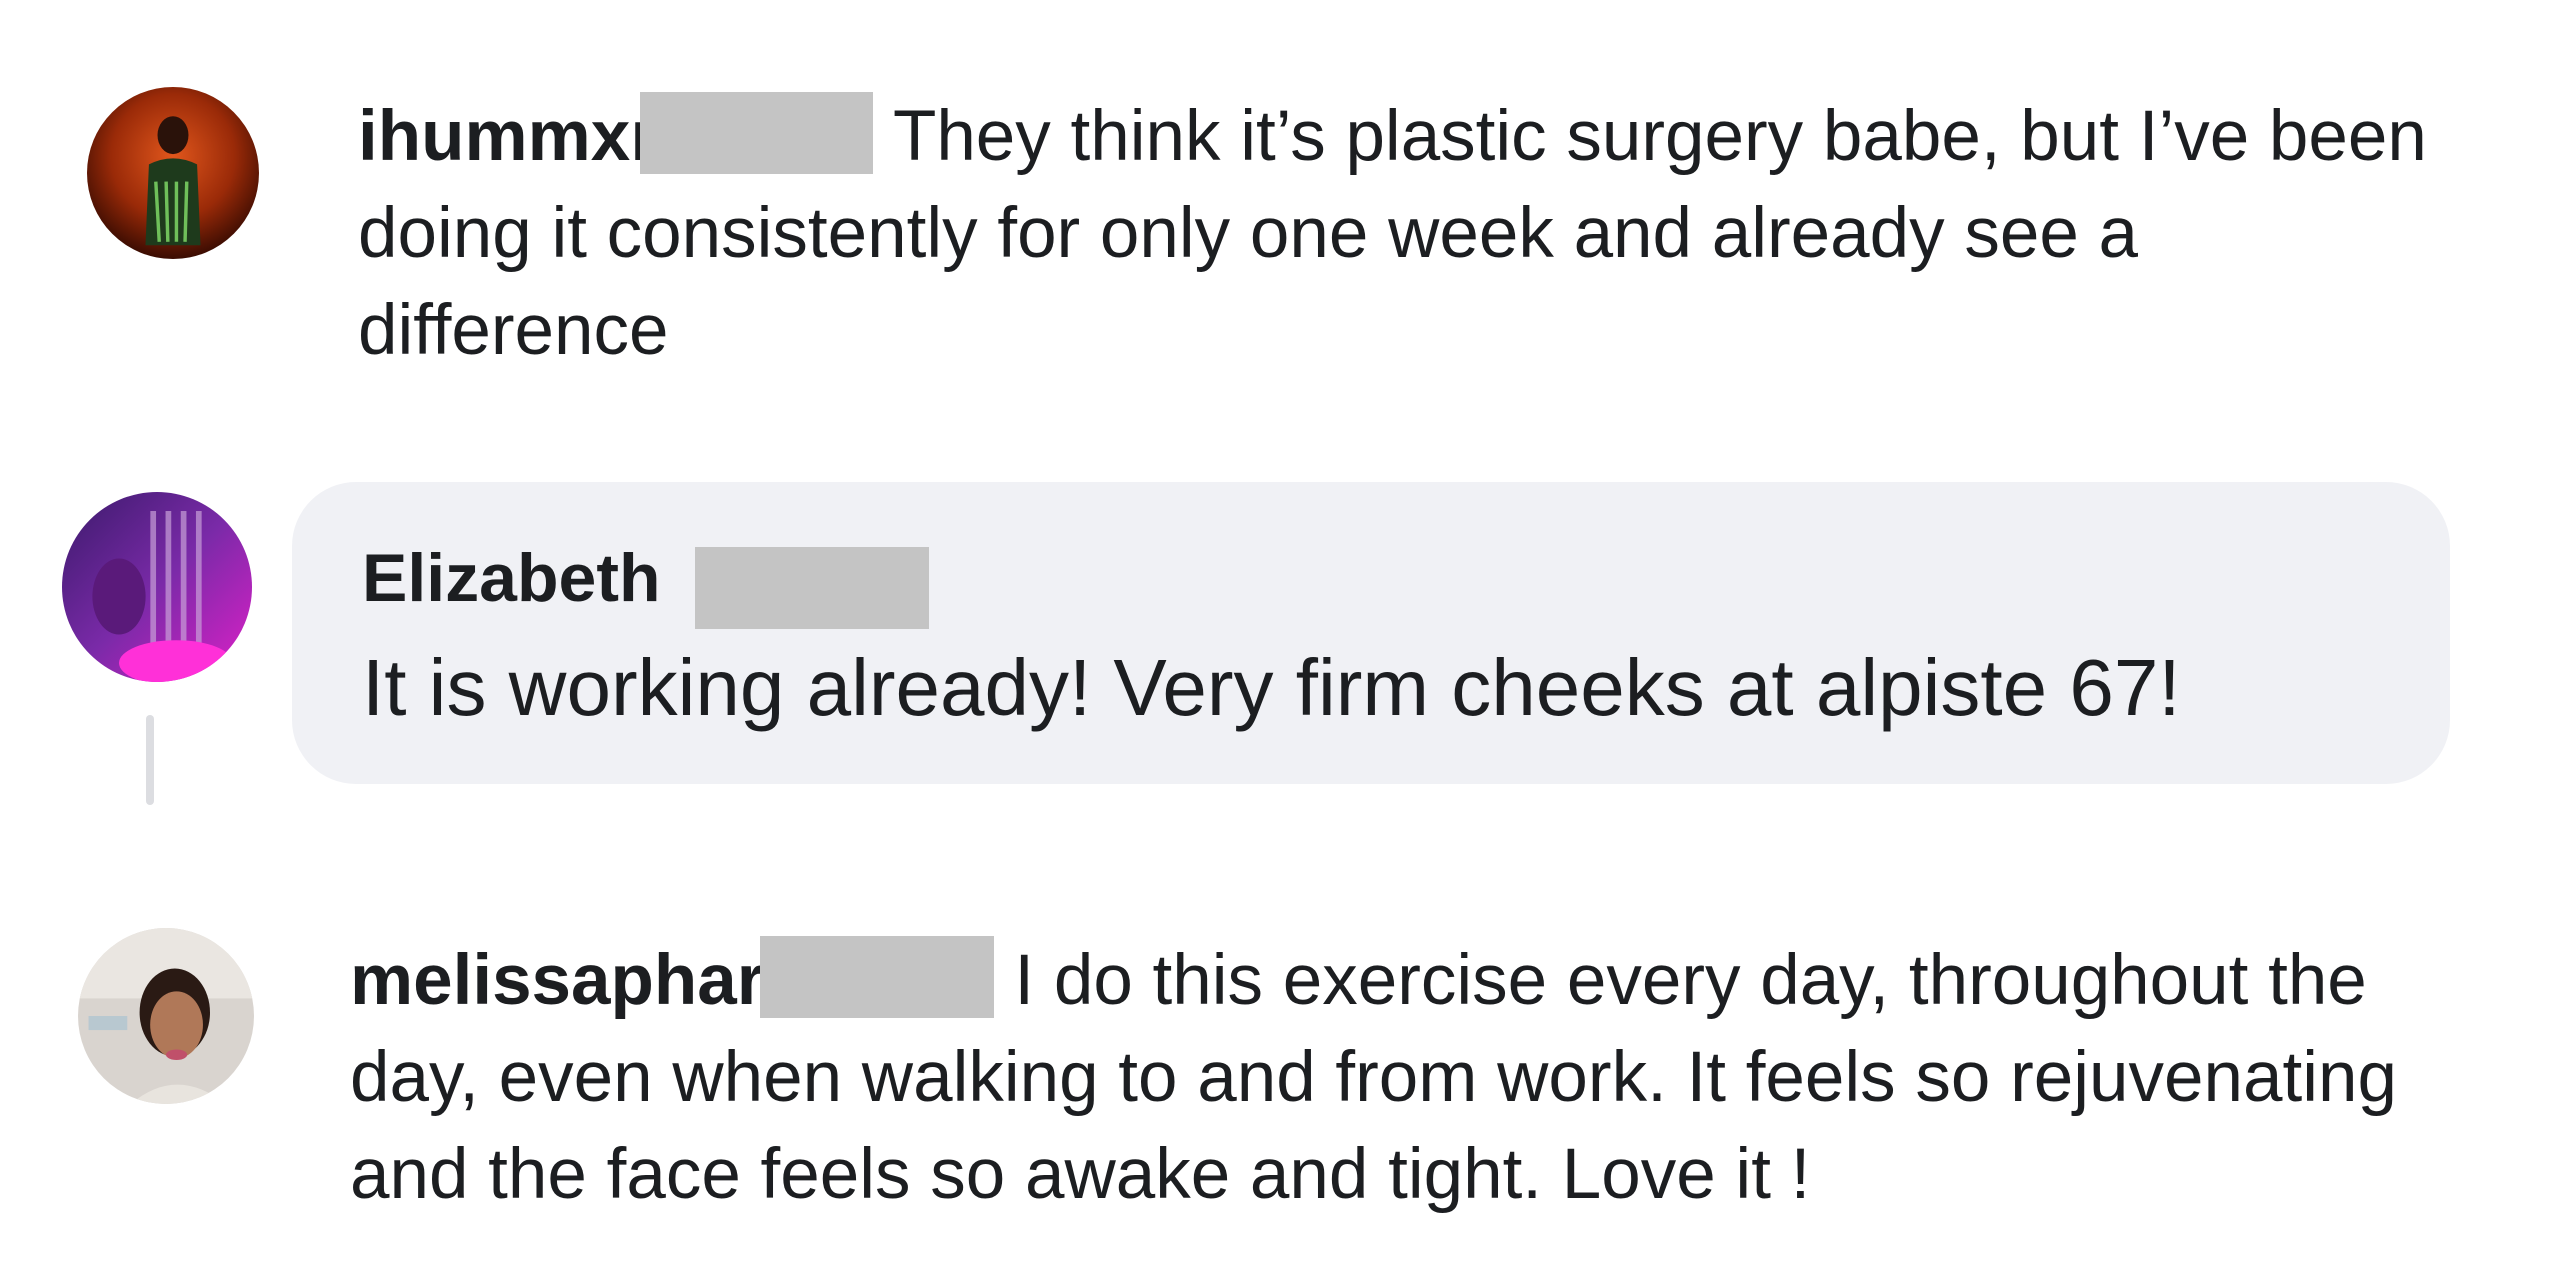  Describe the element at coordinates (504, 136) in the screenshot. I see `comment-username: ihummxı` at that location.